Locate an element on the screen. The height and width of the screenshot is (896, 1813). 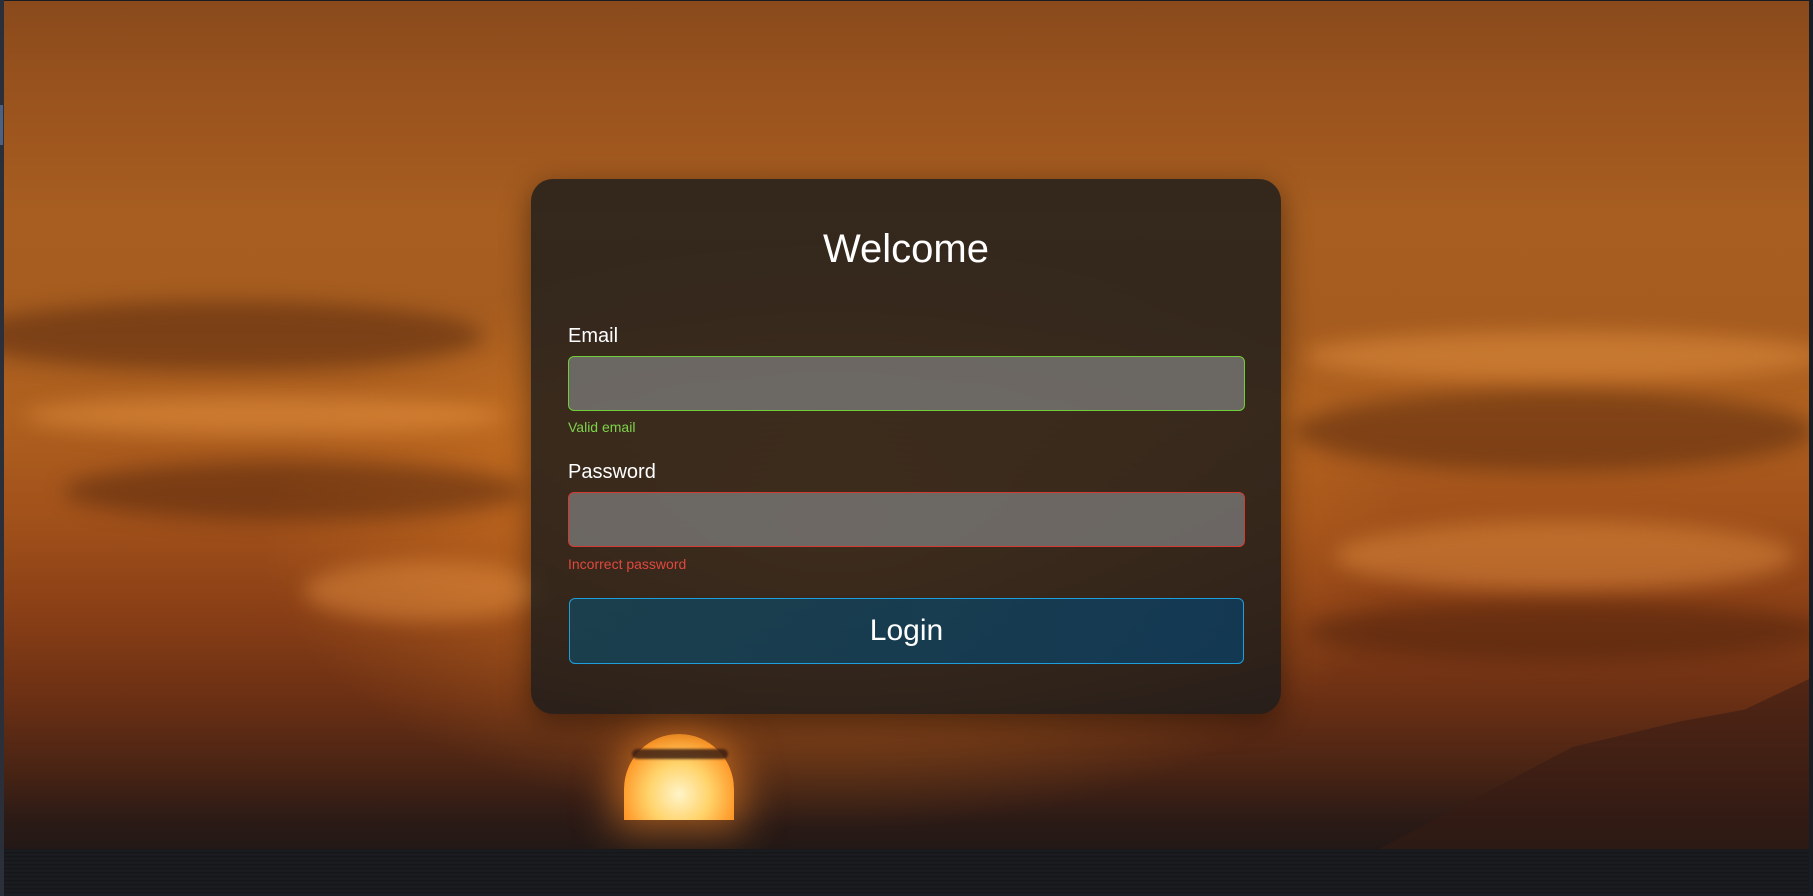
mountain-silhouette is located at coordinates (1594, 764).